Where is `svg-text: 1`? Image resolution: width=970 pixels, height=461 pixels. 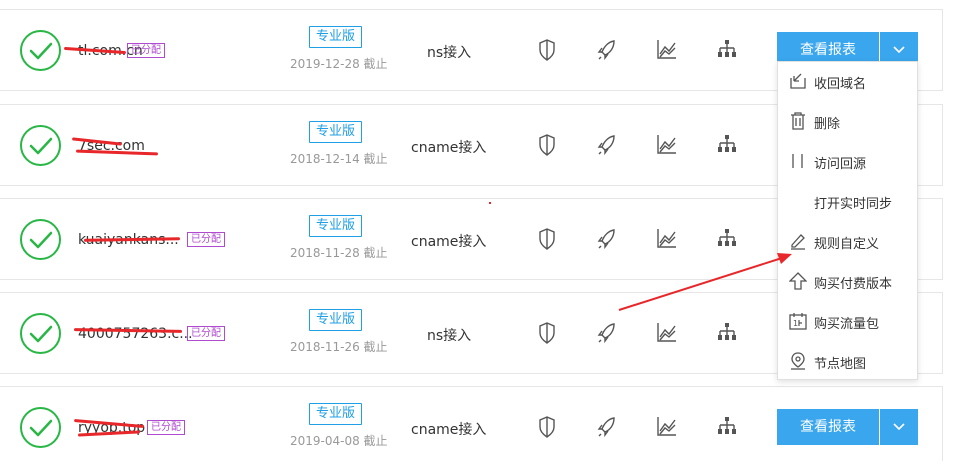 svg-text: 1 is located at coordinates (795, 323).